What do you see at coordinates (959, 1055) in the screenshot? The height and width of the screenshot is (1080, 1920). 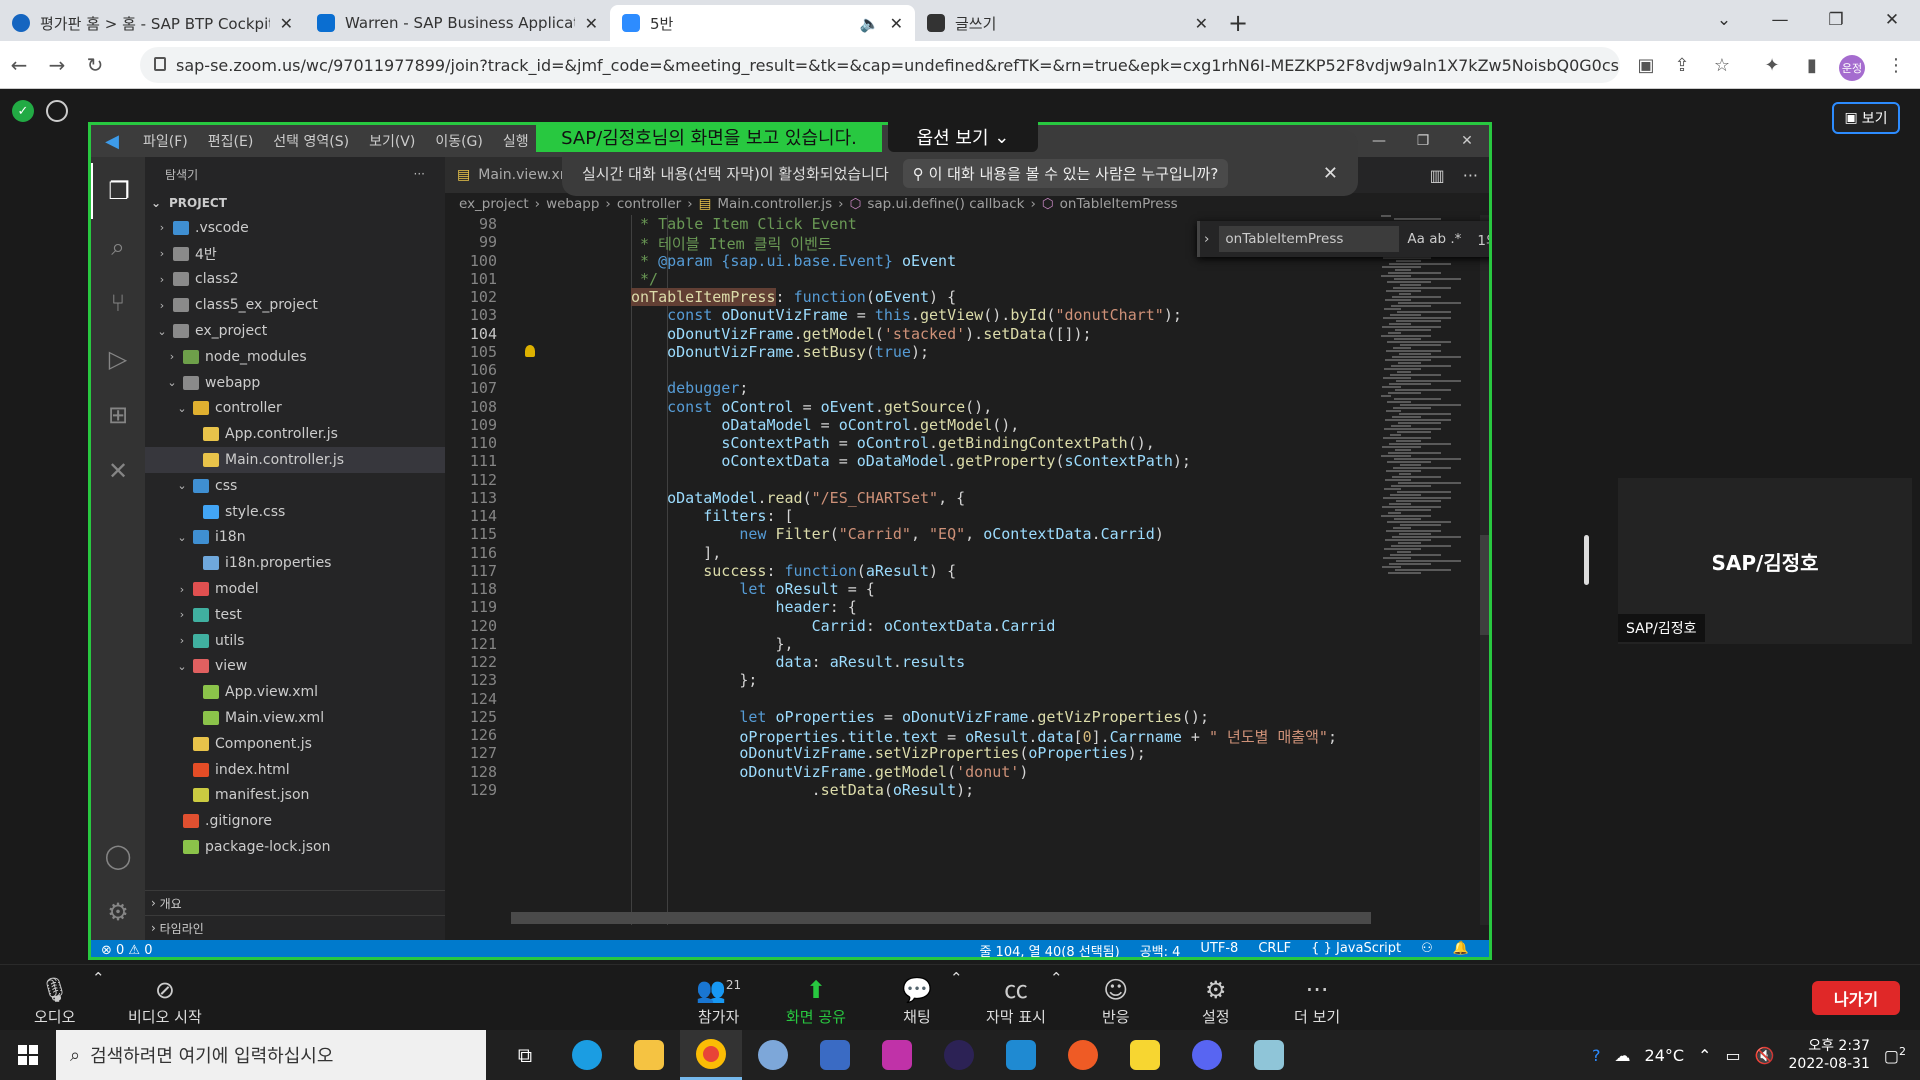 I see `eclipse-icon` at bounding box center [959, 1055].